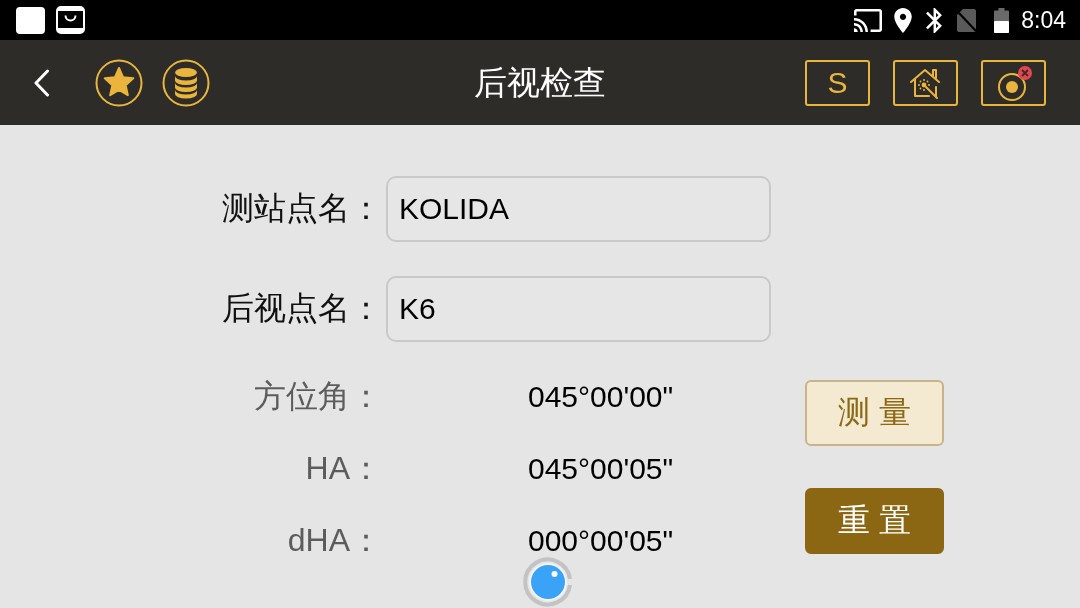  What do you see at coordinates (967, 20) in the screenshot?
I see `no-sim-icon` at bounding box center [967, 20].